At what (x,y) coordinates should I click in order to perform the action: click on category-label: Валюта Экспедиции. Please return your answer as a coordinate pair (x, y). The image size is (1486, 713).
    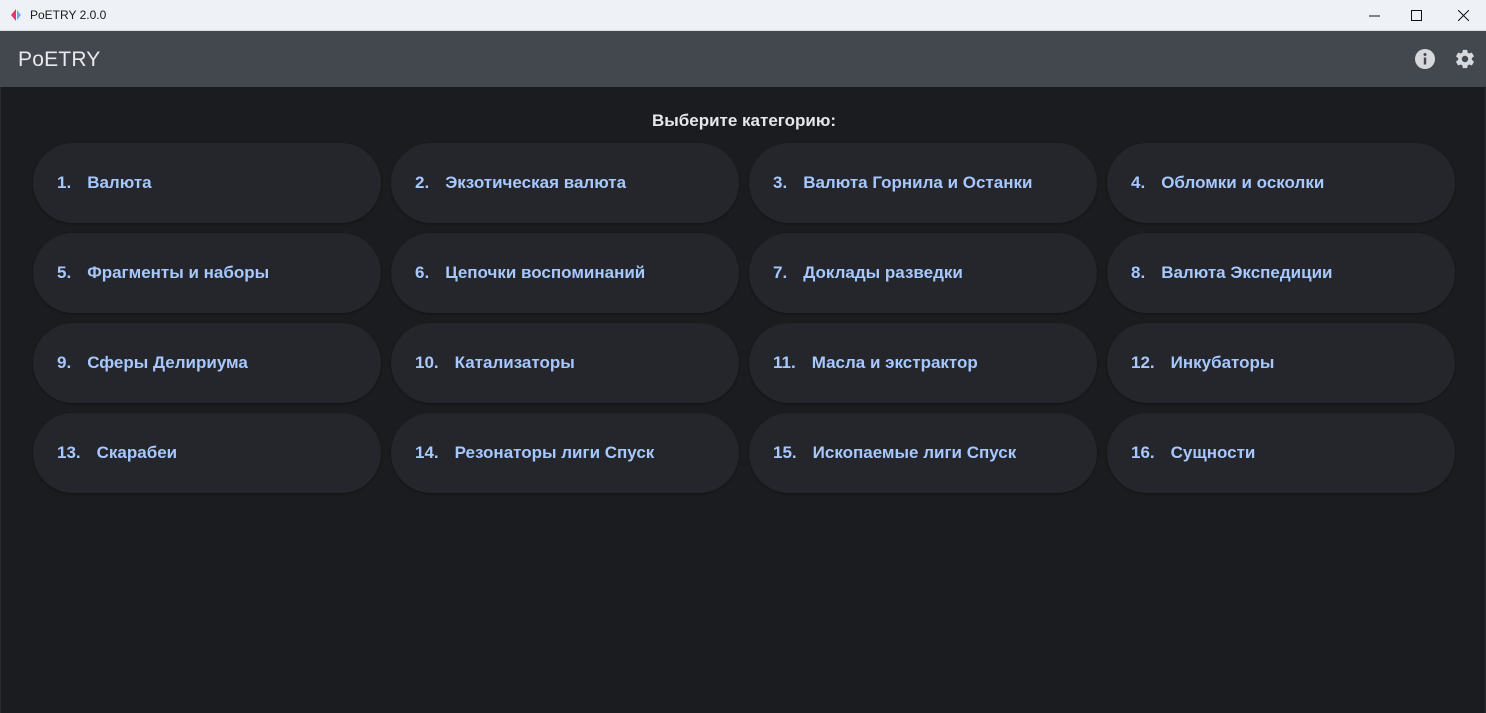
    Looking at the image, I should click on (1247, 272).